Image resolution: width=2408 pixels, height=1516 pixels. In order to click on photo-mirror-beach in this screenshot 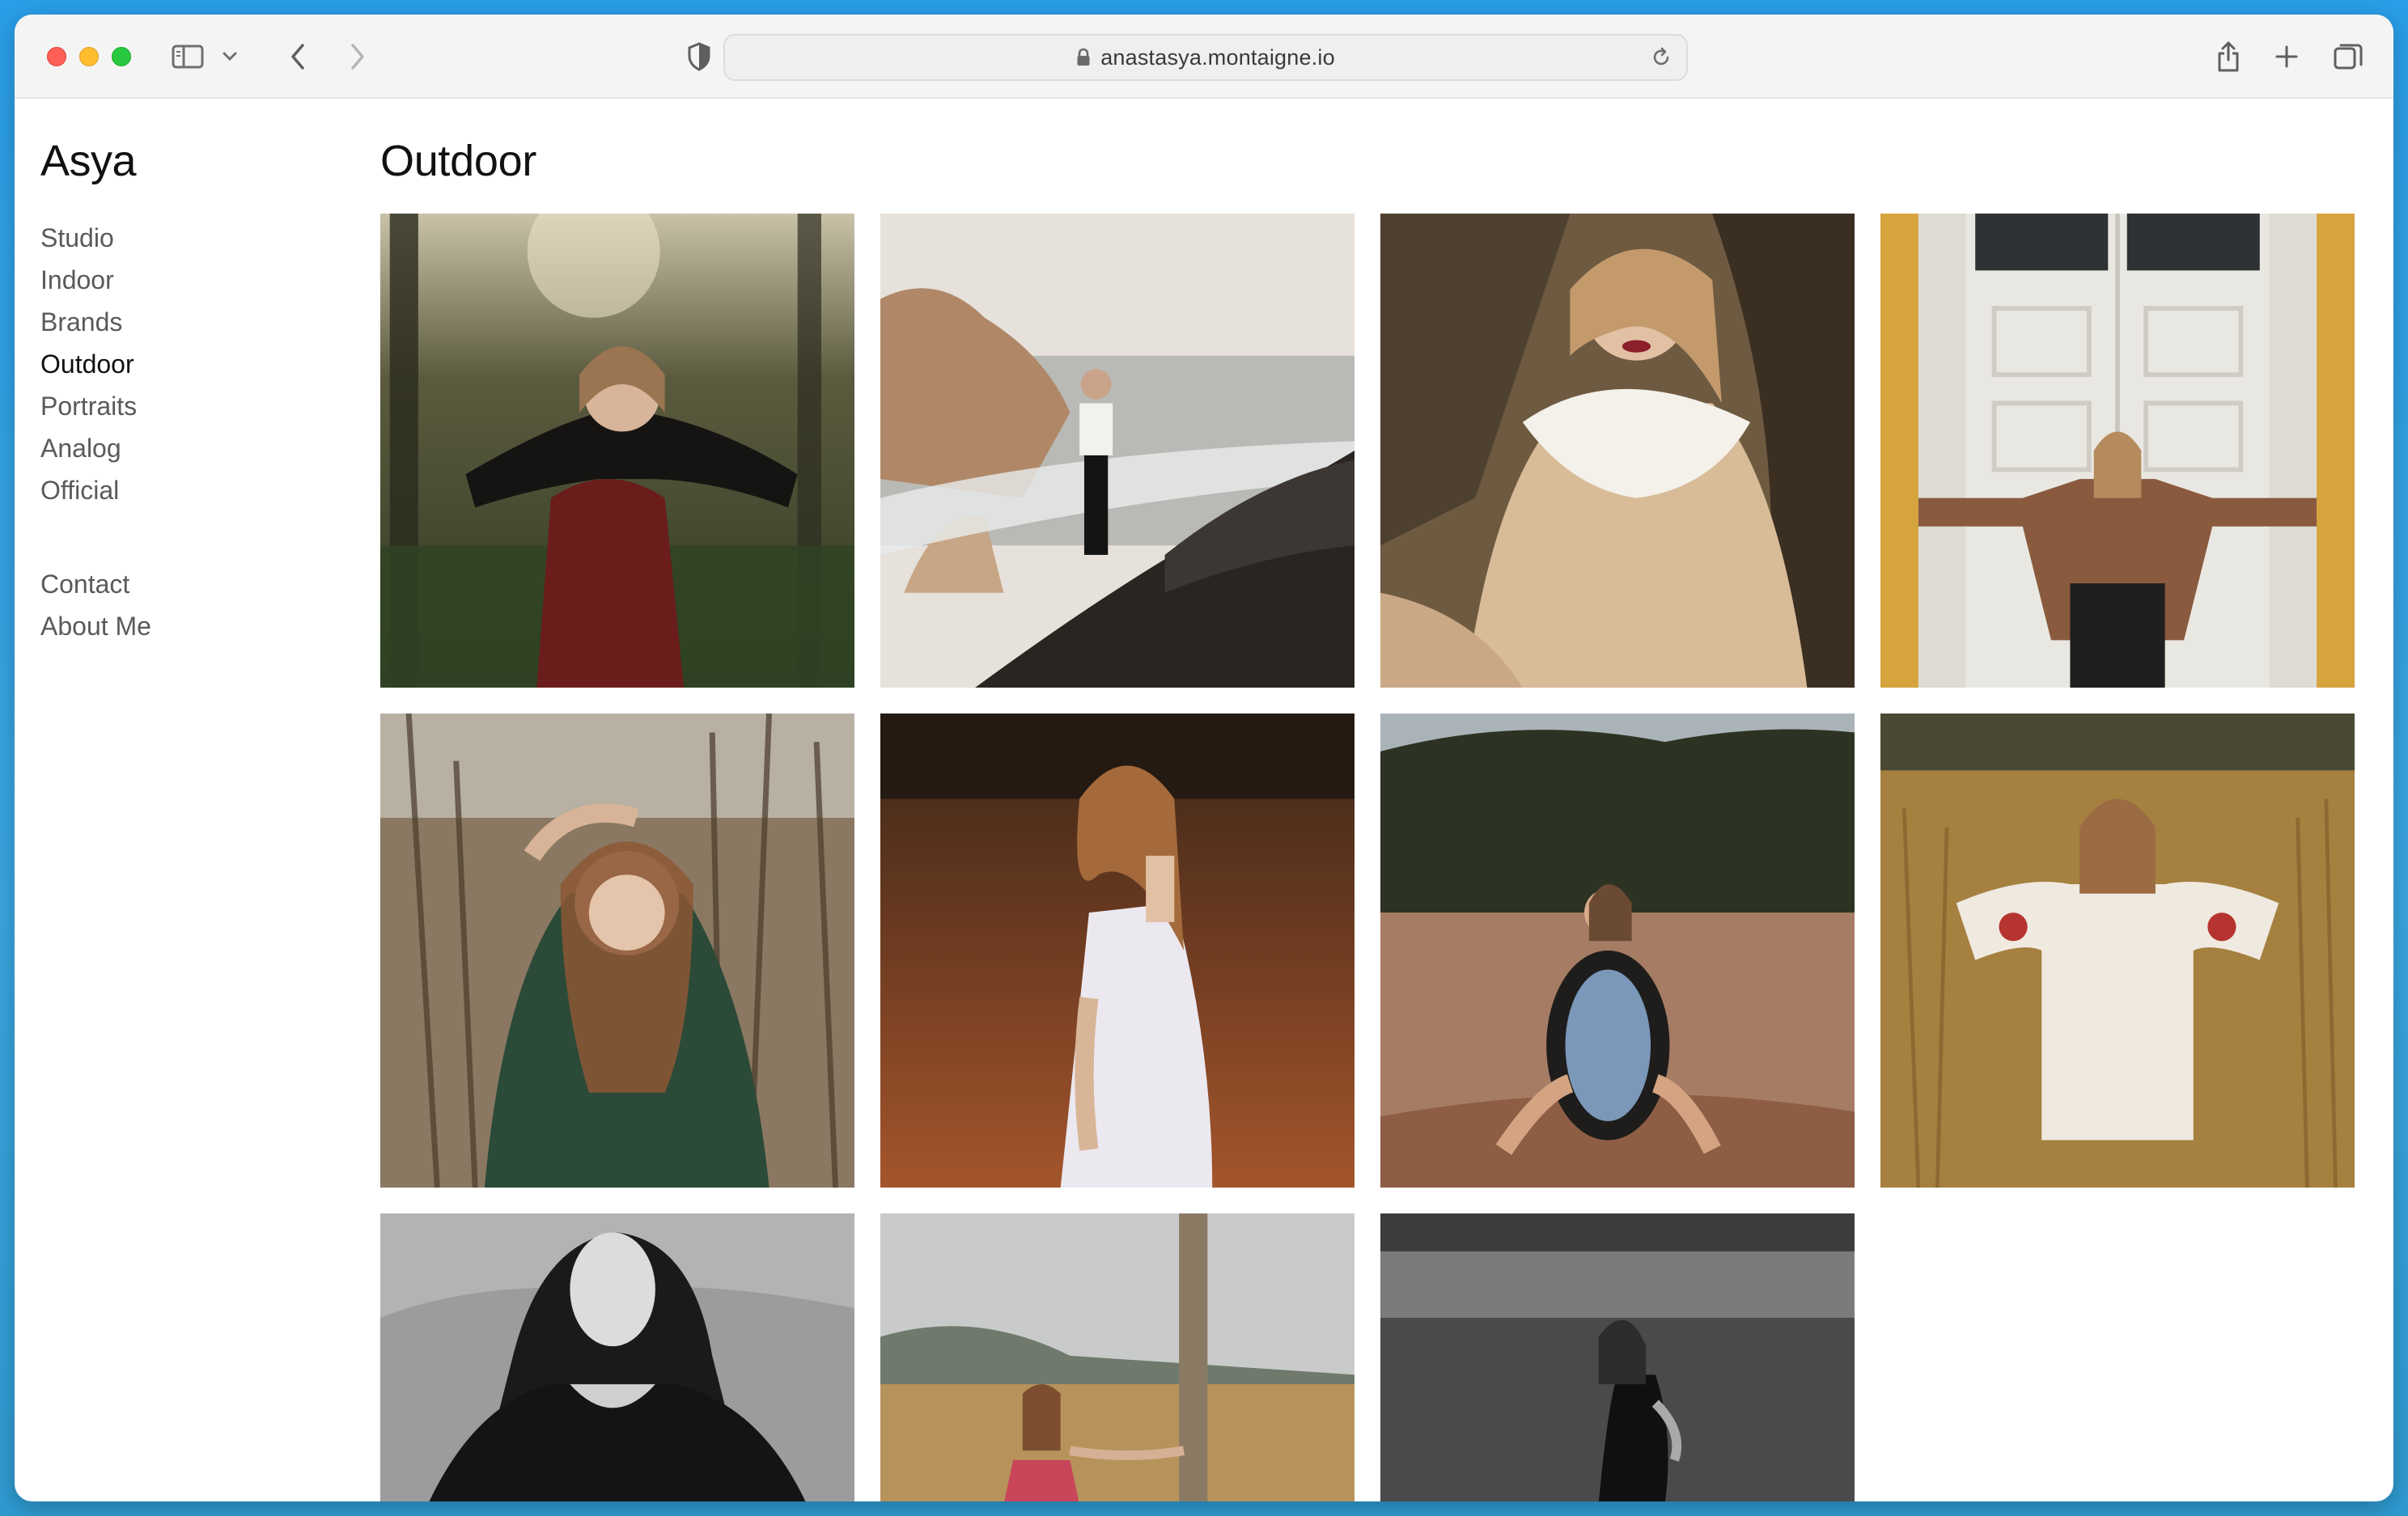, I will do `click(1617, 951)`.